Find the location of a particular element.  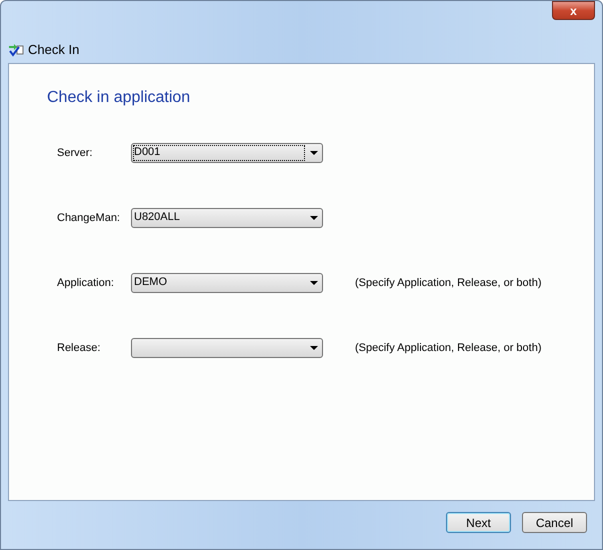

field-label: Server: is located at coordinates (75, 153).